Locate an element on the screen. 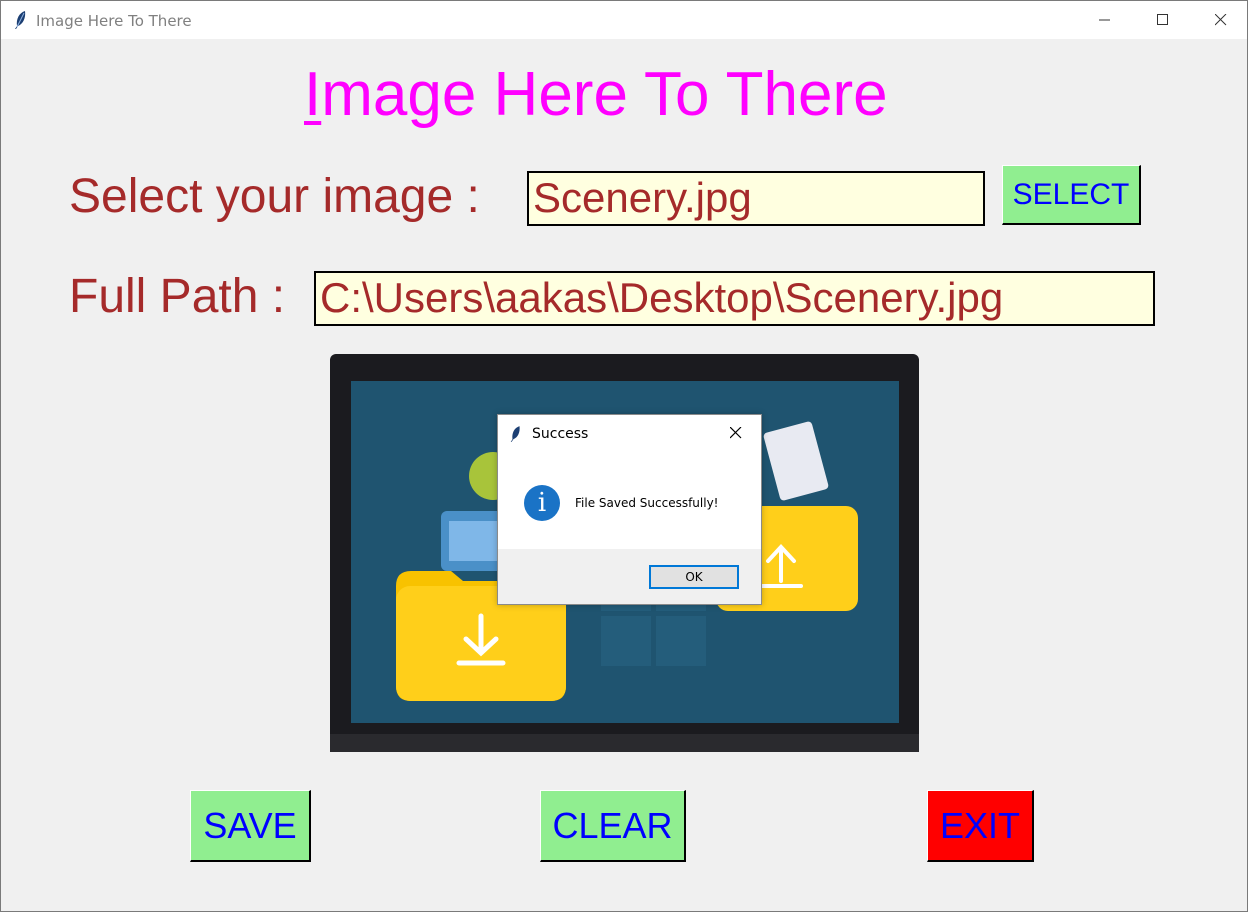 This screenshot has width=1248, height=912. maximize-icon is located at coordinates (1162, 19).